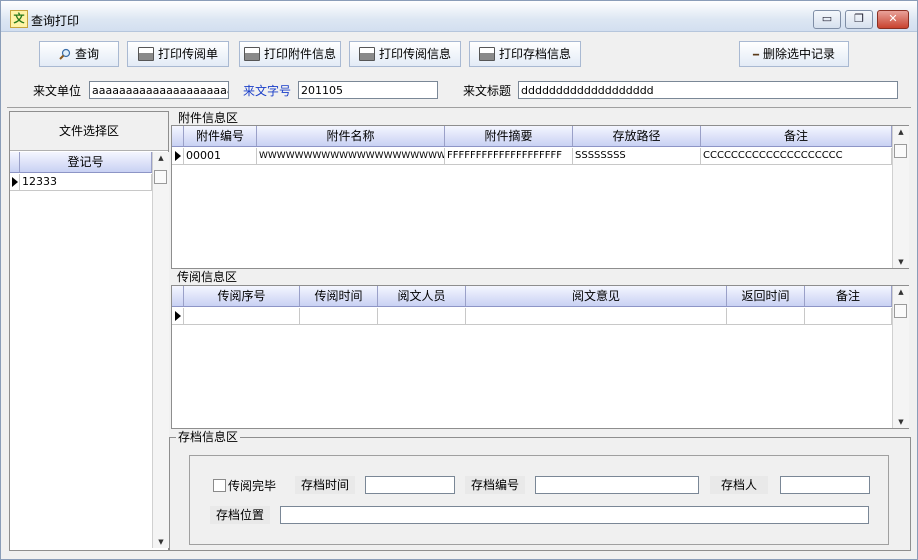 The image size is (918, 560). I want to click on reader-header: 阅文人员, so click(422, 296).